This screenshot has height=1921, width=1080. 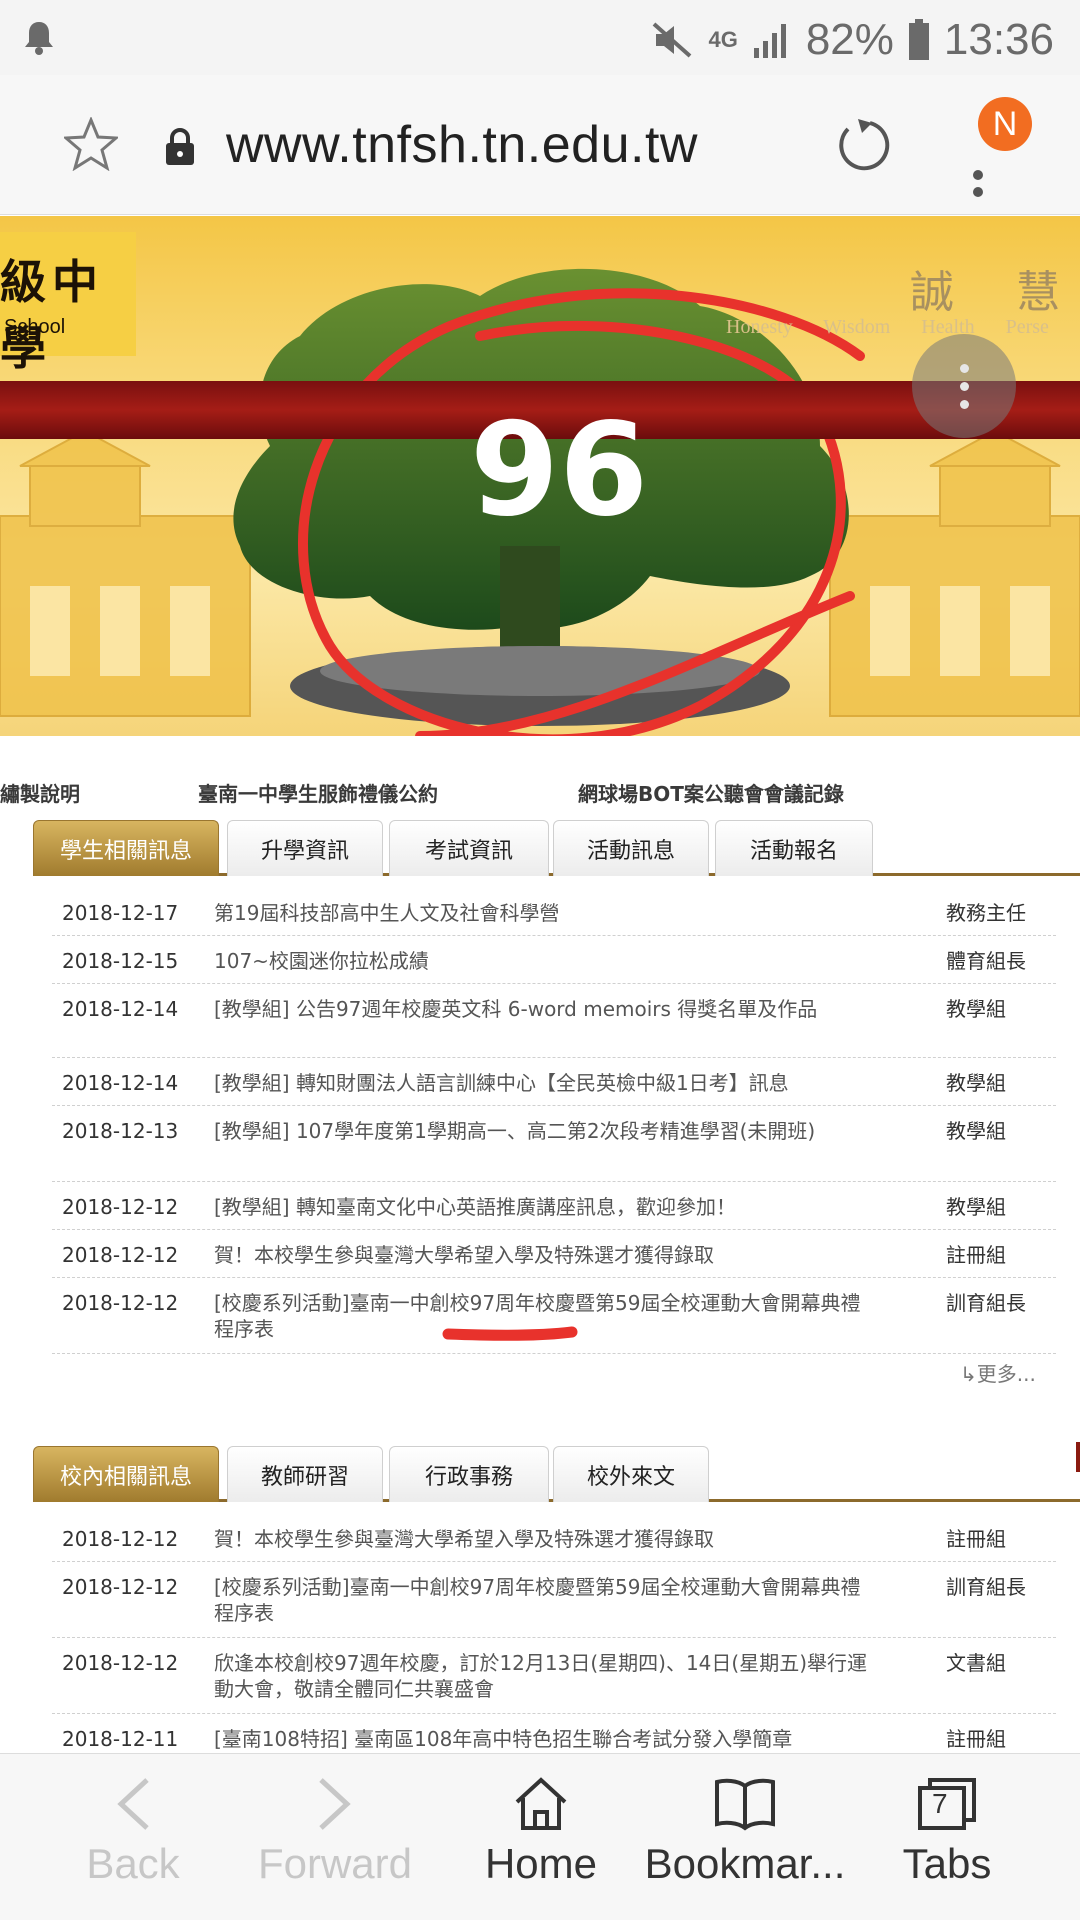 I want to click on network-type: 4G, so click(x=723, y=39).